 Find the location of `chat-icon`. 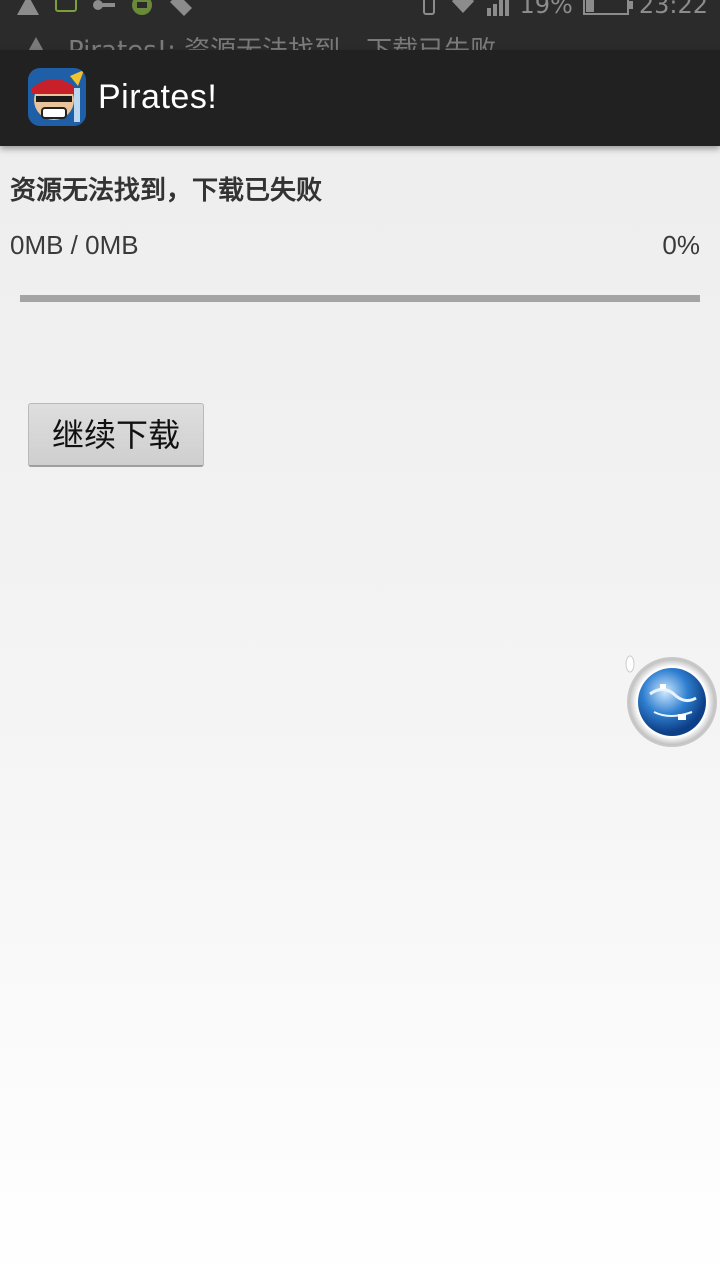

chat-icon is located at coordinates (66, 6).